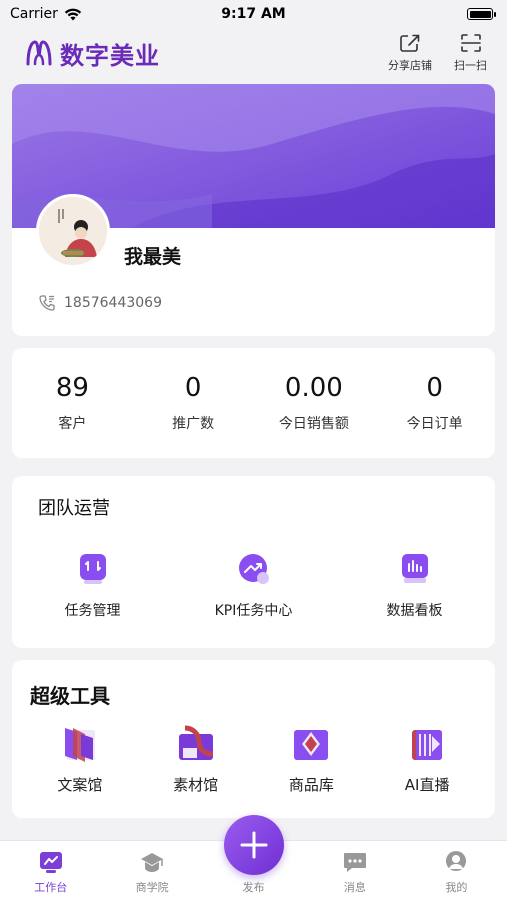 The image size is (507, 900). I want to click on publish-button, so click(254, 845).